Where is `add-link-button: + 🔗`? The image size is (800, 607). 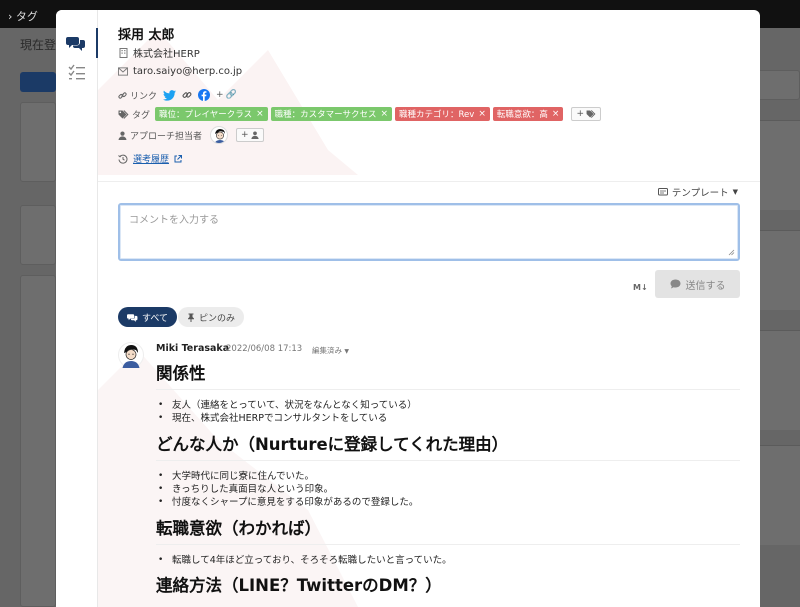 add-link-button: + 🔗 is located at coordinates (226, 95).